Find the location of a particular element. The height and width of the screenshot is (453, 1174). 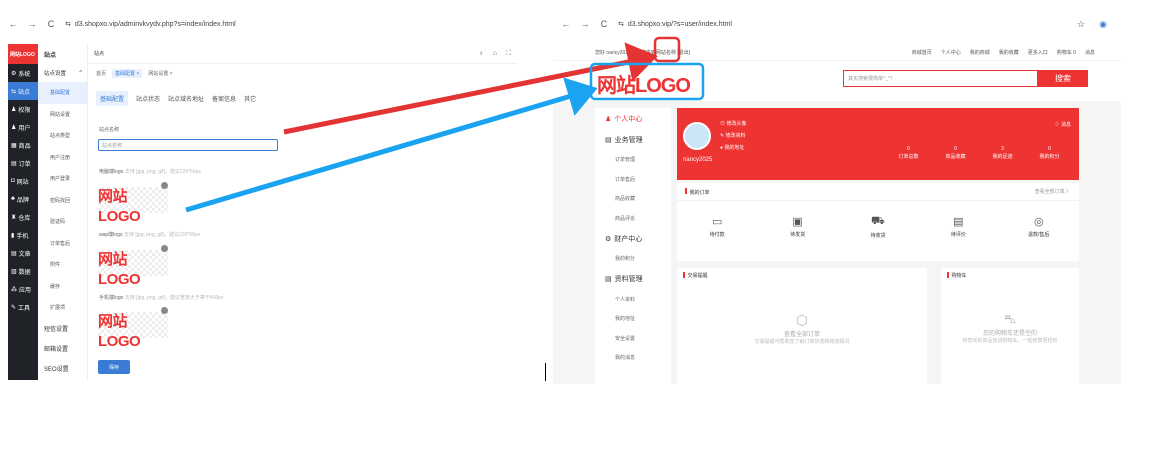

bookmark-star-icon: ☆ is located at coordinates (1081, 24).